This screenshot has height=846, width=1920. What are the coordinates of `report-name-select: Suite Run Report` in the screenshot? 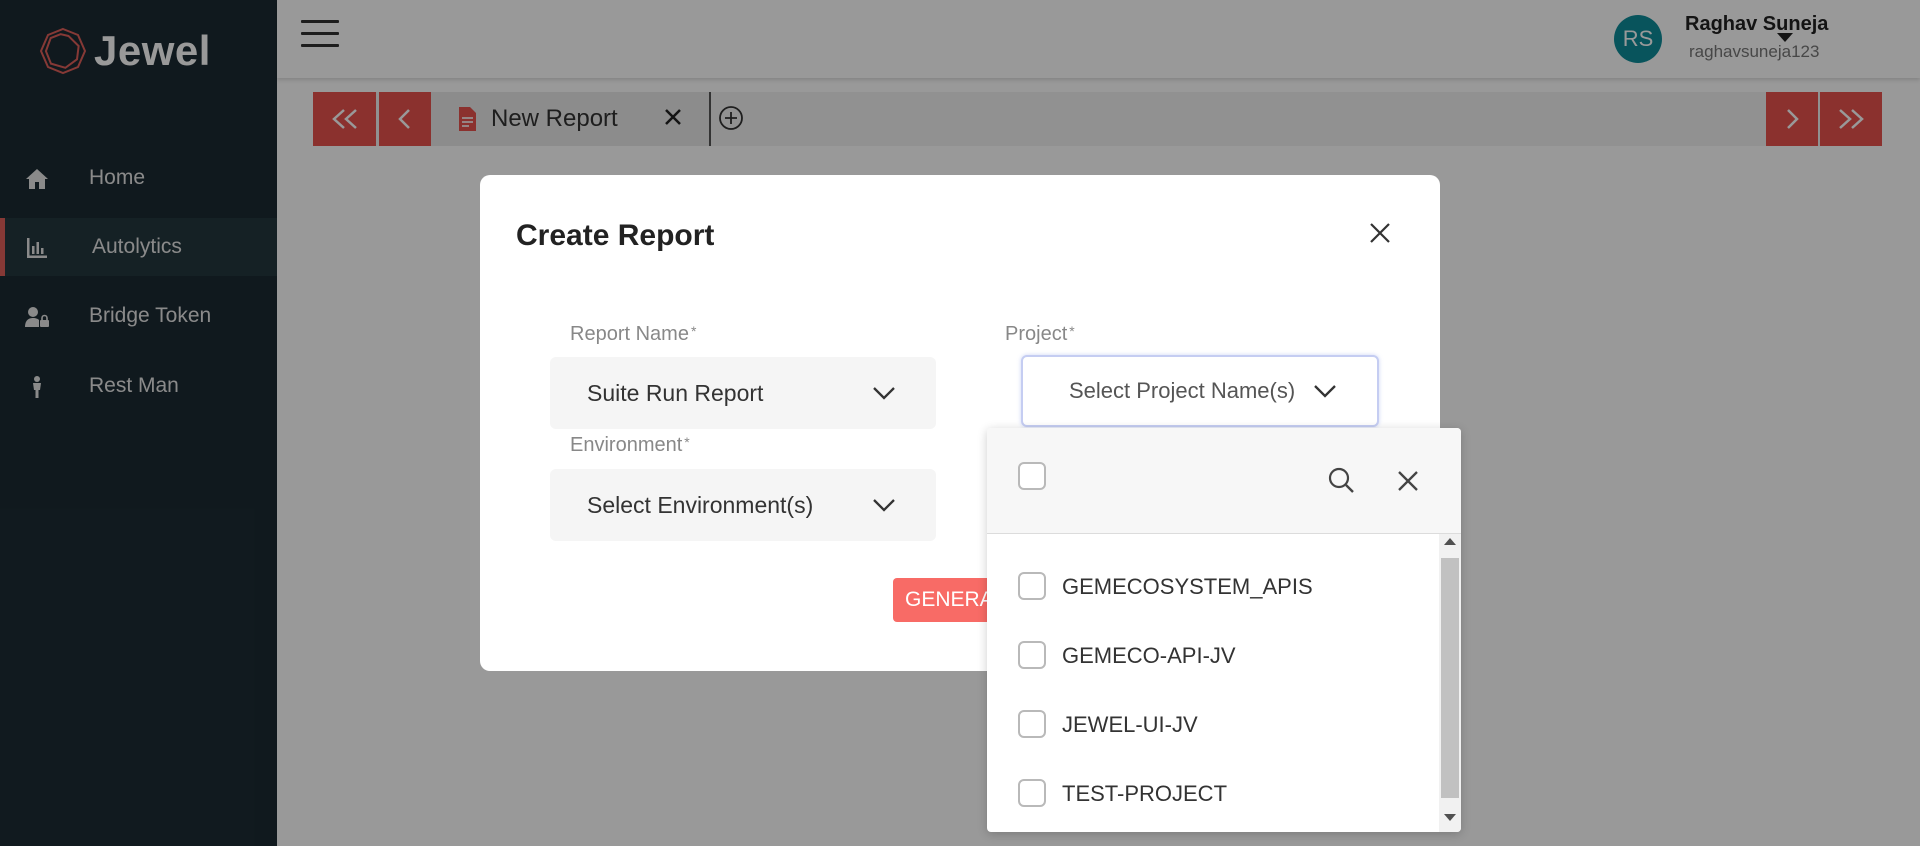 It's located at (743, 393).